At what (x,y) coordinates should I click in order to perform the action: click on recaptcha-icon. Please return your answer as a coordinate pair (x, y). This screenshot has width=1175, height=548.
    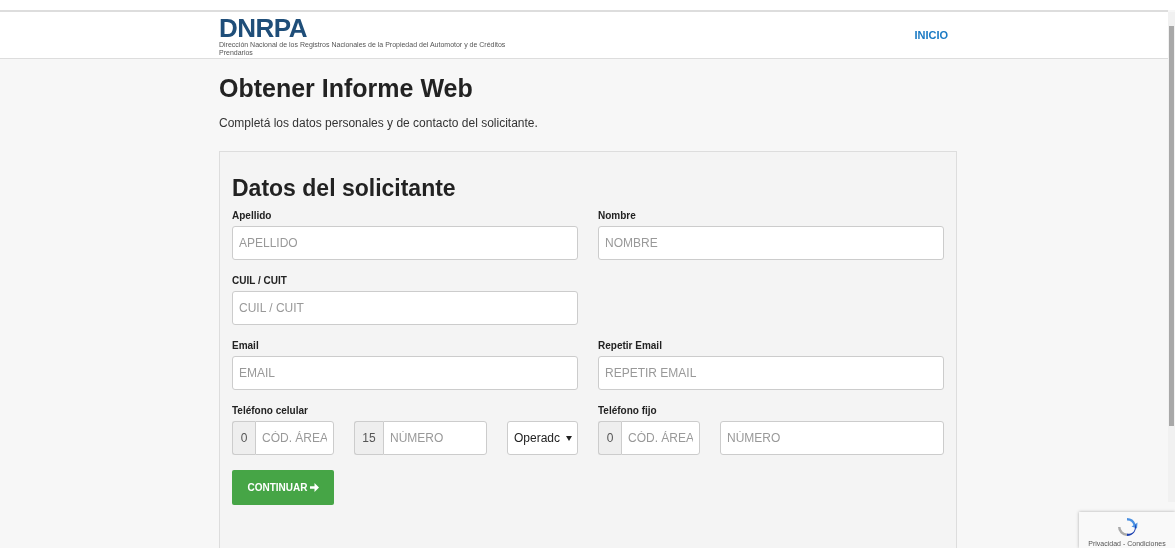
    Looking at the image, I should click on (1127, 527).